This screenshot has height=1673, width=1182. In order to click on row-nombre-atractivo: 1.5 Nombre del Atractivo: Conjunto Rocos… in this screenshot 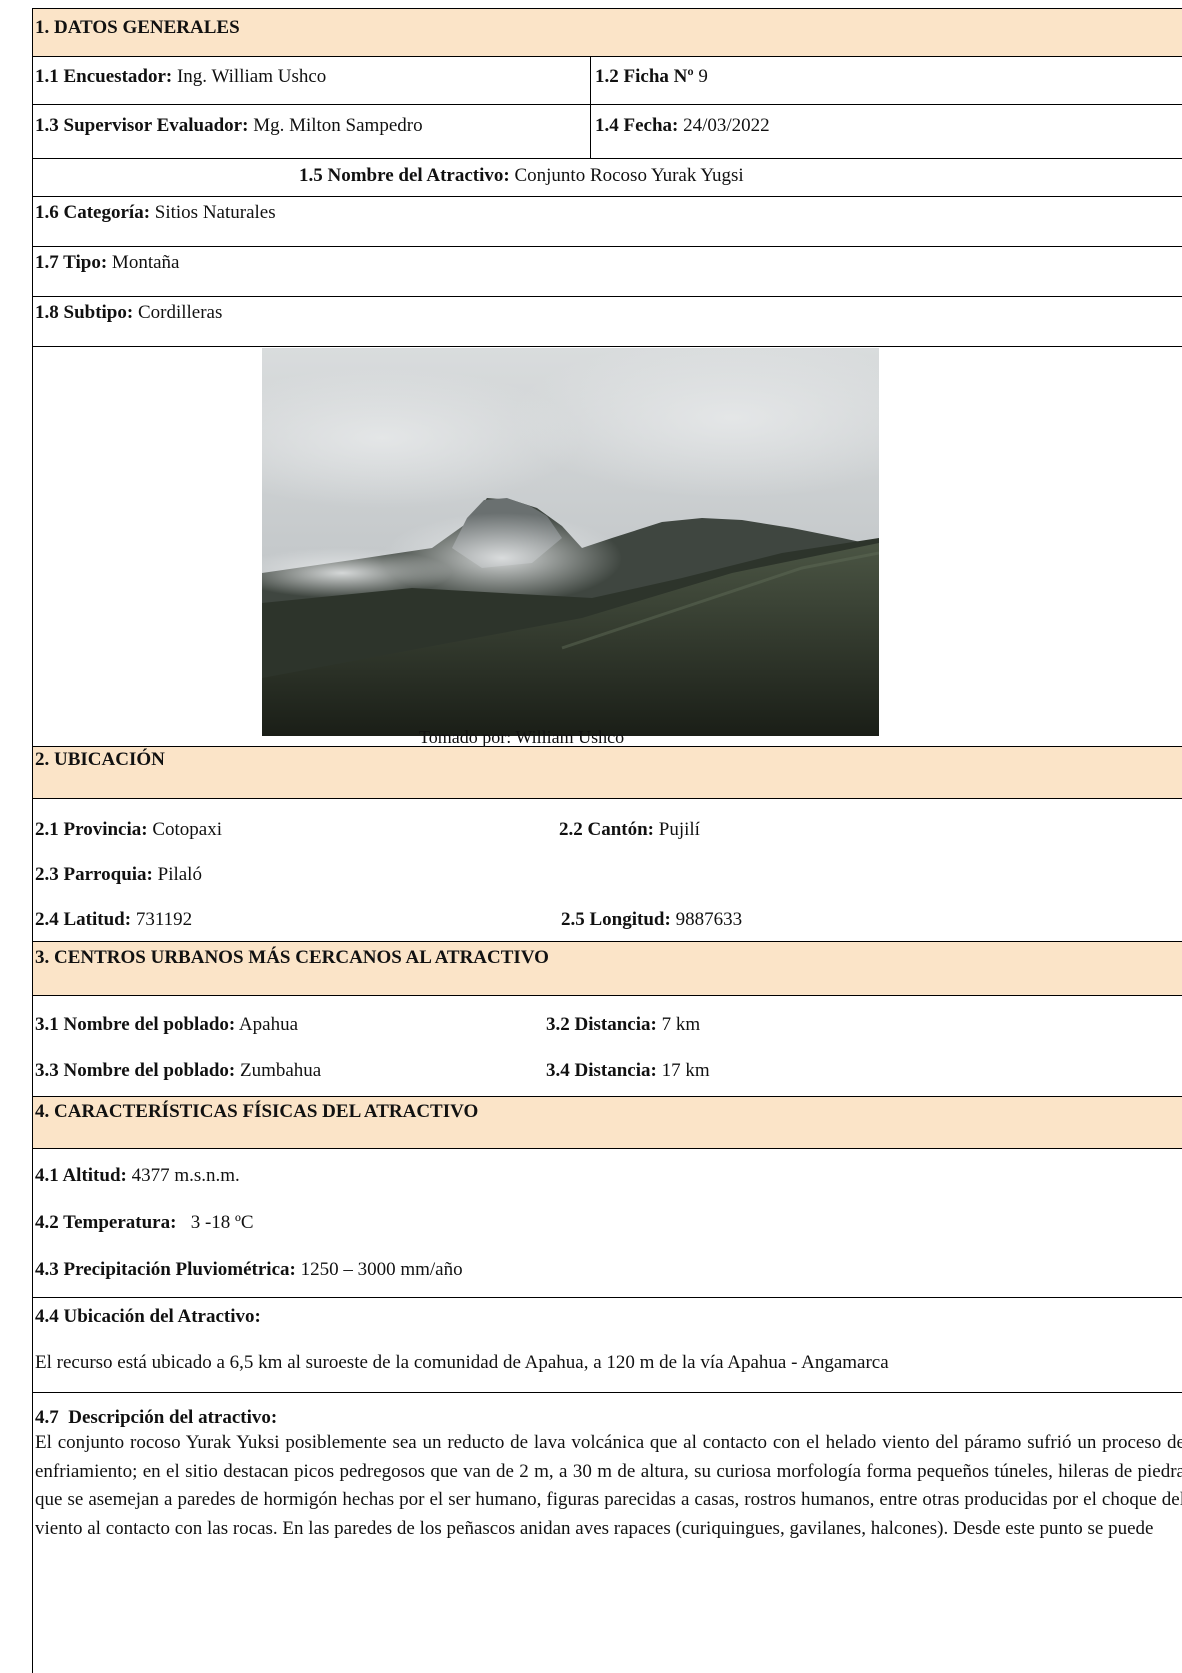, I will do `click(607, 178)`.